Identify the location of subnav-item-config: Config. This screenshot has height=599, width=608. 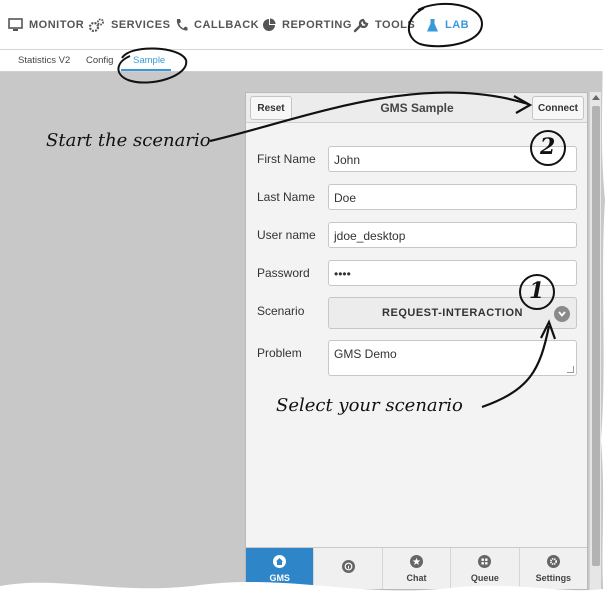
(99, 60).